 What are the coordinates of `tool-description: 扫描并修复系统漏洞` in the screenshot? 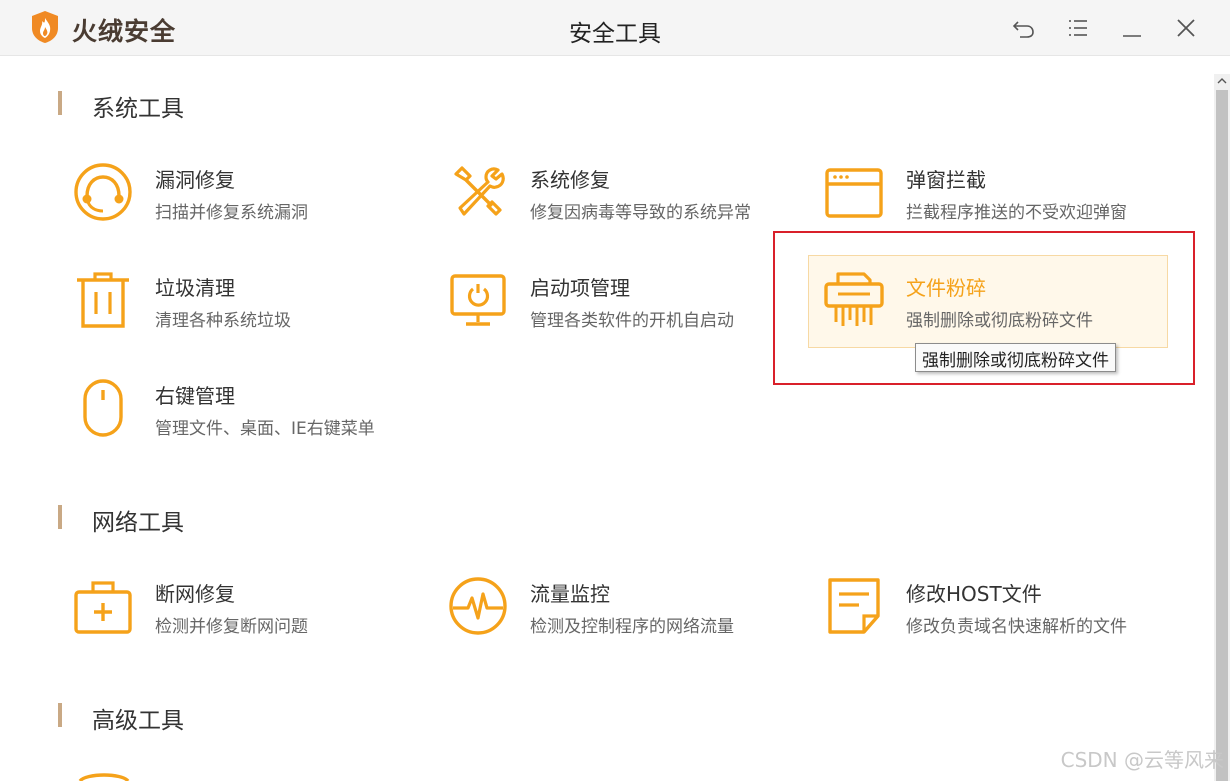 It's located at (231, 213).